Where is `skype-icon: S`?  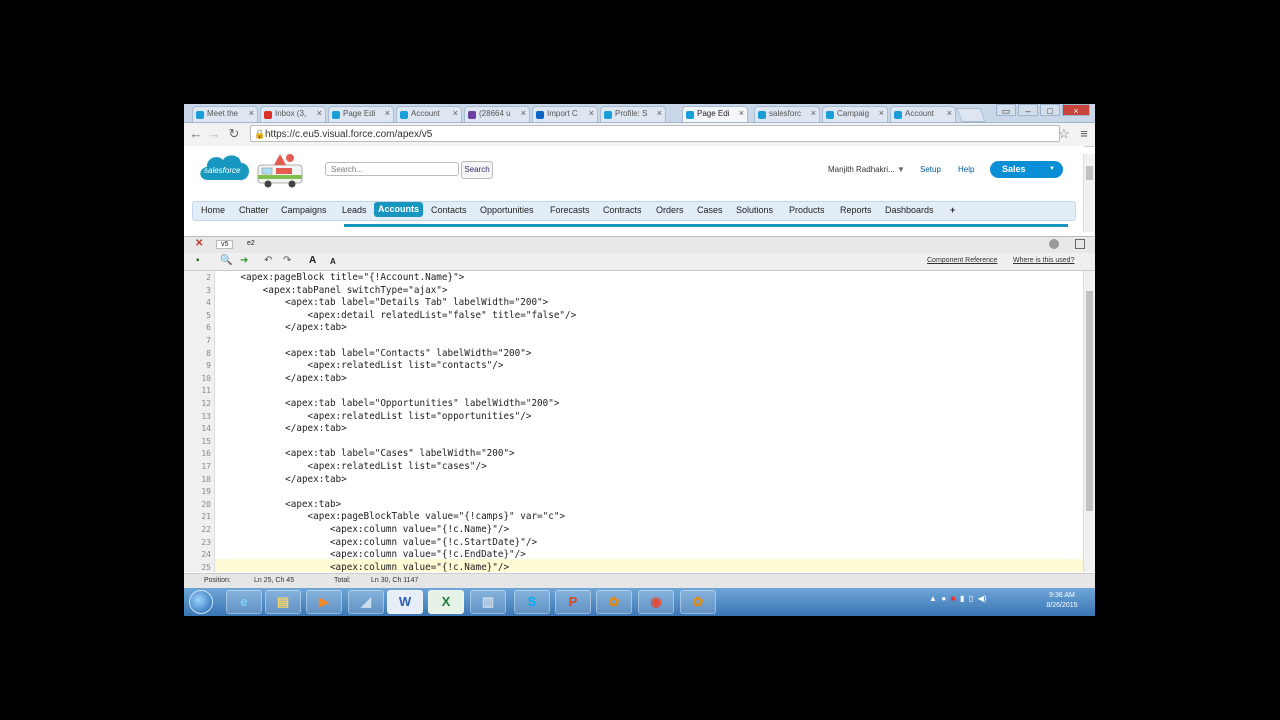 skype-icon: S is located at coordinates (532, 602).